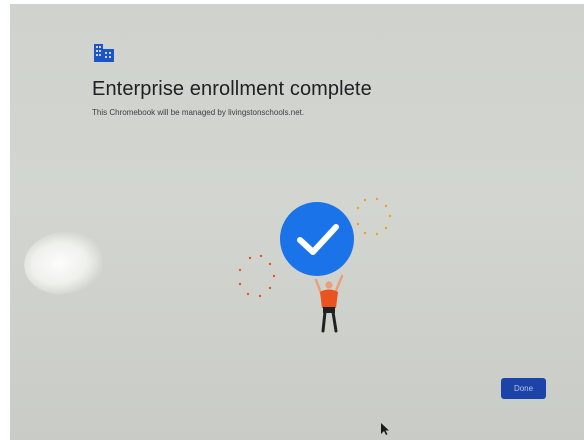 Image resolution: width=584 pixels, height=440 pixels. Describe the element at coordinates (329, 303) in the screenshot. I see `person-figure` at that location.